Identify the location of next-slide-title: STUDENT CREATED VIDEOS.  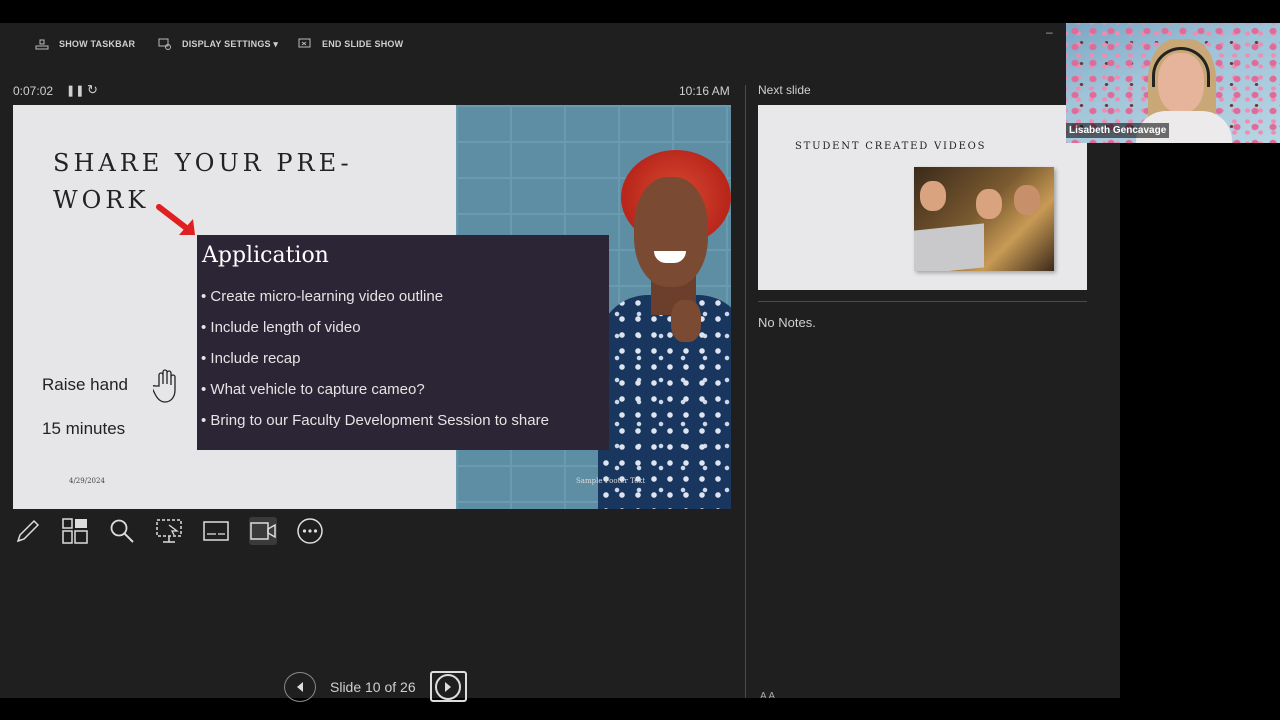
(891, 146).